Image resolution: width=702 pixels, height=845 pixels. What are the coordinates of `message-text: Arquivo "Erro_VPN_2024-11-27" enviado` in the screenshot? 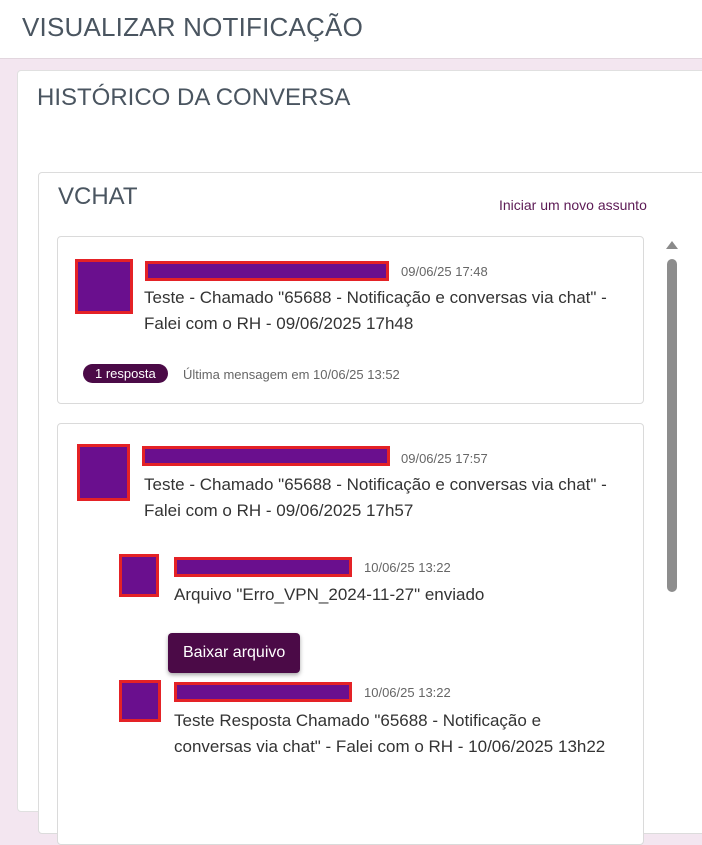 It's located at (329, 594).